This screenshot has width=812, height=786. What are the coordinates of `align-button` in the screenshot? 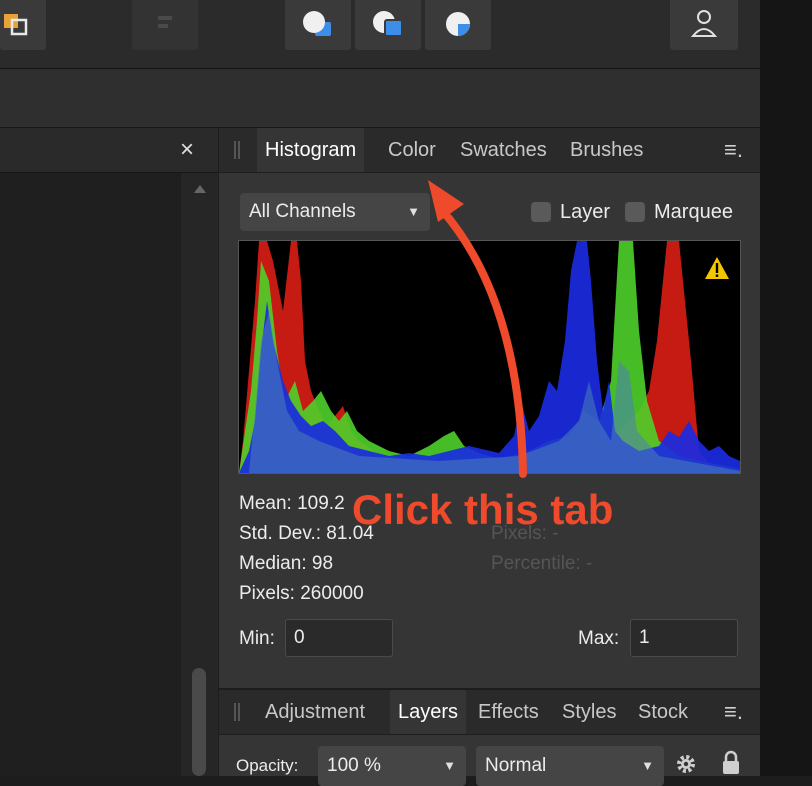 It's located at (165, 25).